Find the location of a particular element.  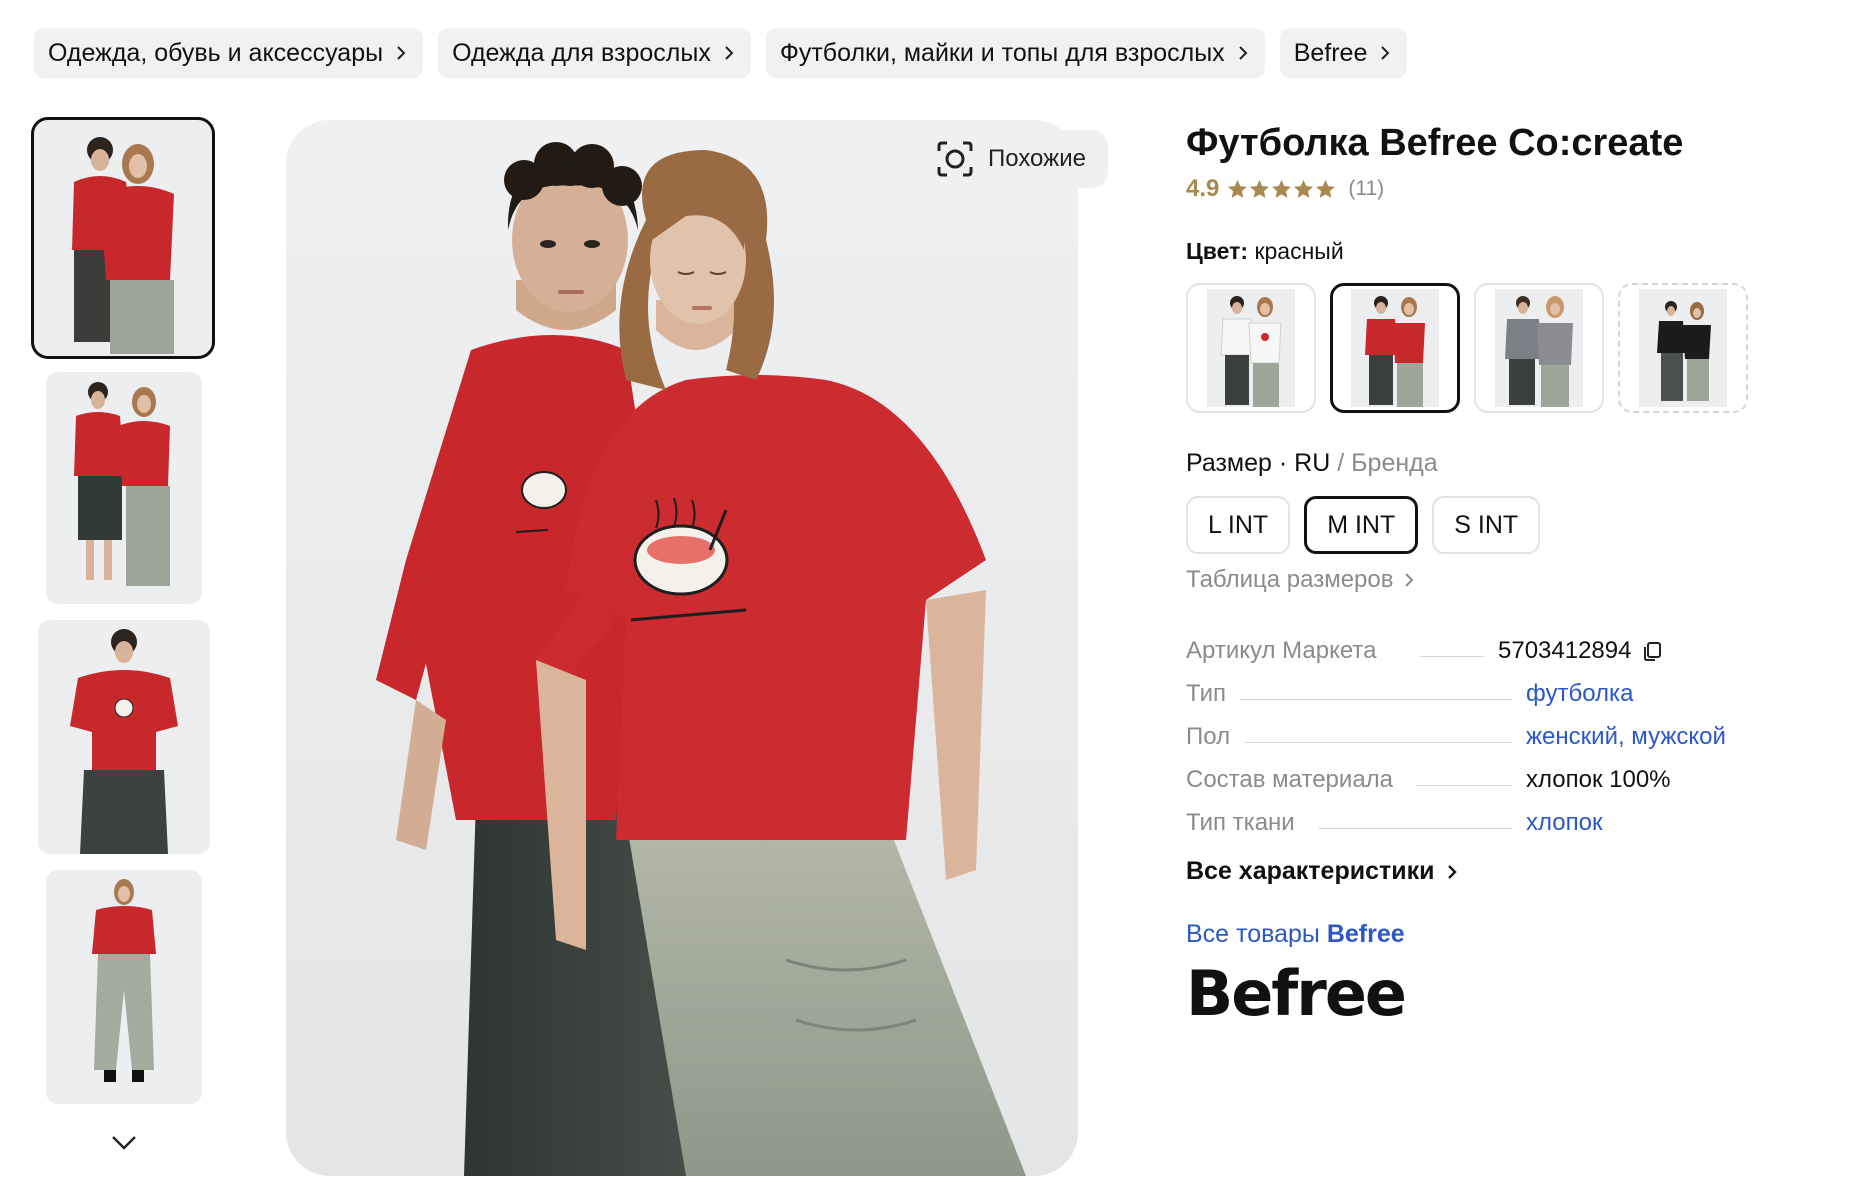

size-option-s: S INT is located at coordinates (1486, 525).